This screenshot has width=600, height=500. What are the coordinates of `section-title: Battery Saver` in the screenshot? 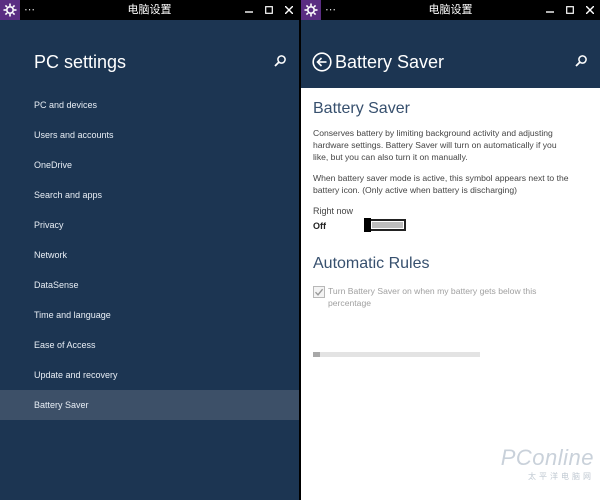 It's located at (361, 108).